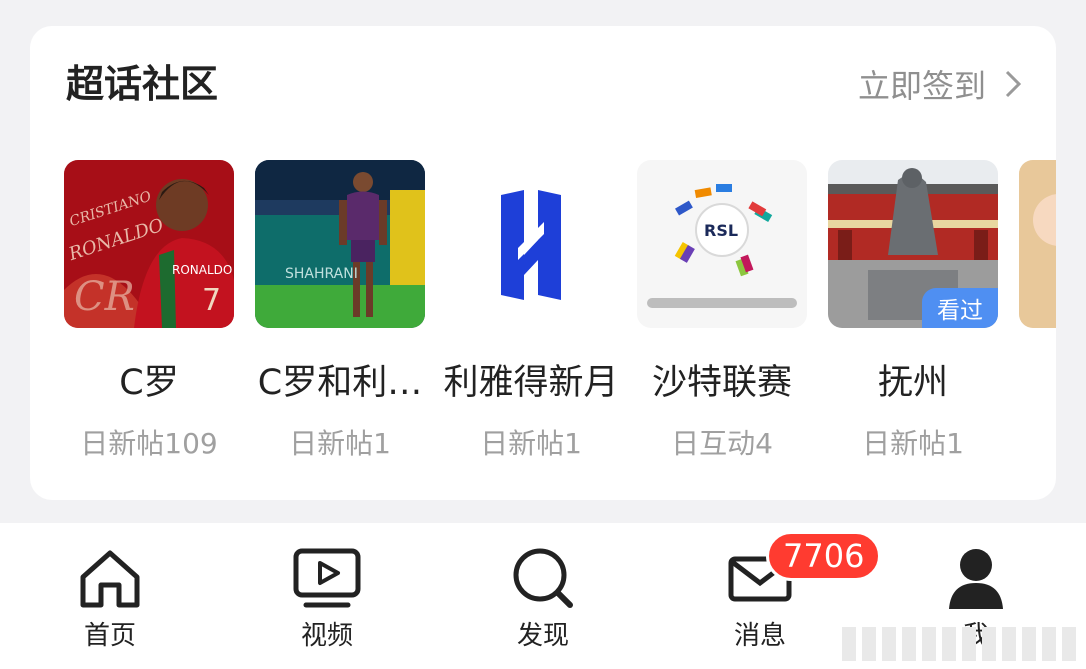 The width and height of the screenshot is (1086, 669). I want to click on watermark, so click(959, 644).